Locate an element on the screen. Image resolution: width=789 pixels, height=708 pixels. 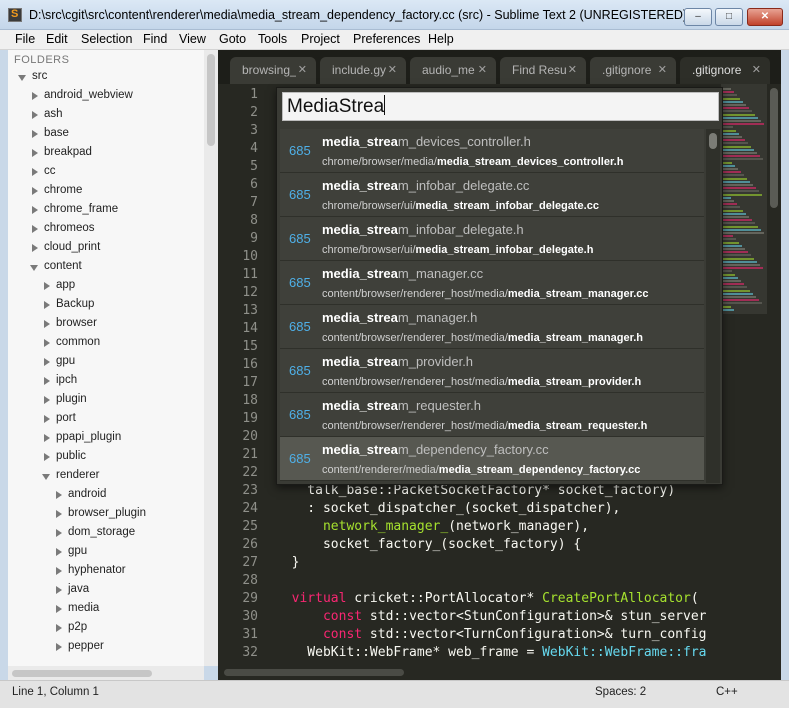
menu-selection: Selection is located at coordinates (106, 39).